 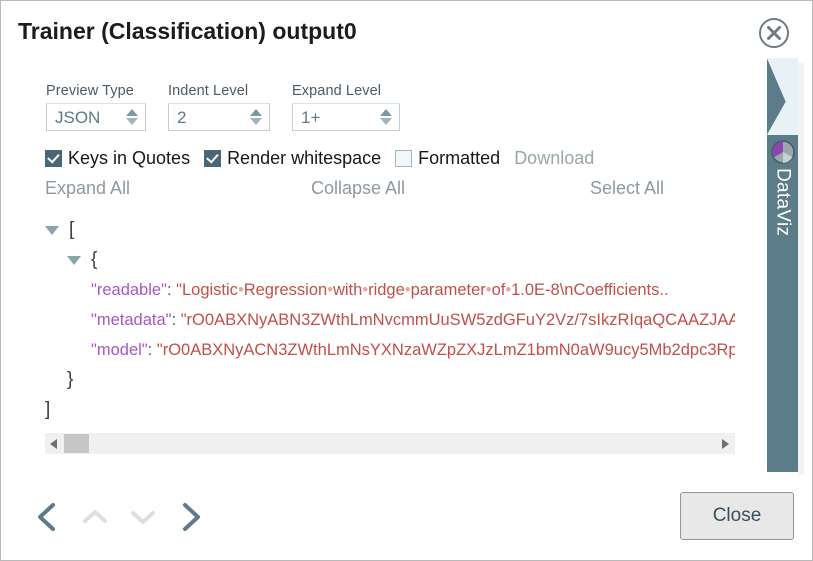 I want to click on json-line-object-close: }, so click(x=390, y=380).